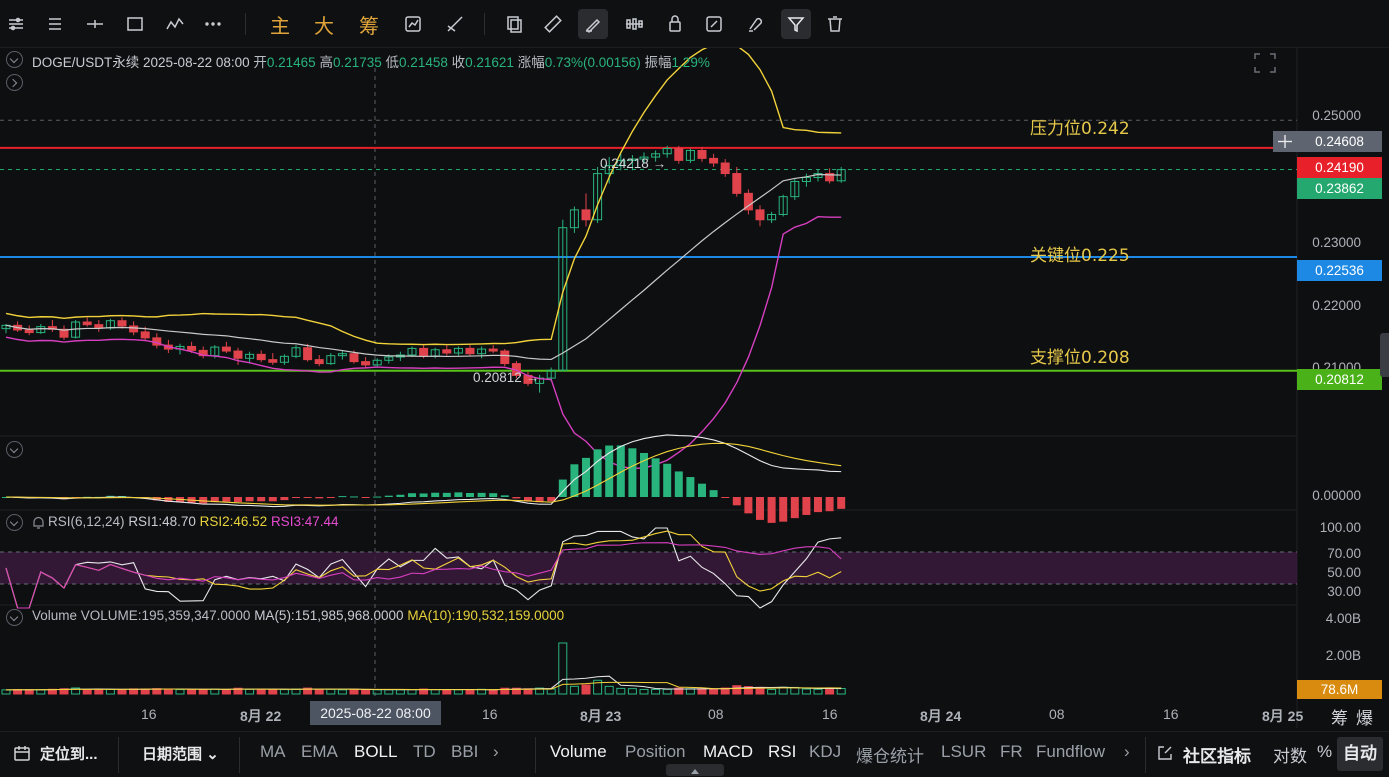 This screenshot has width=1389, height=777. What do you see at coordinates (22, 754) in the screenshot?
I see `locate-icon` at bounding box center [22, 754].